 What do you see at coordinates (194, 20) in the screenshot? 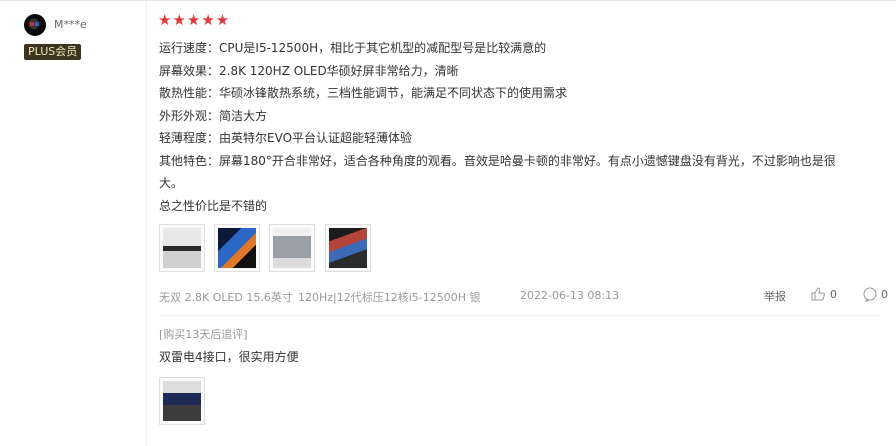
I see `star-rating: ★★★★★` at bounding box center [194, 20].